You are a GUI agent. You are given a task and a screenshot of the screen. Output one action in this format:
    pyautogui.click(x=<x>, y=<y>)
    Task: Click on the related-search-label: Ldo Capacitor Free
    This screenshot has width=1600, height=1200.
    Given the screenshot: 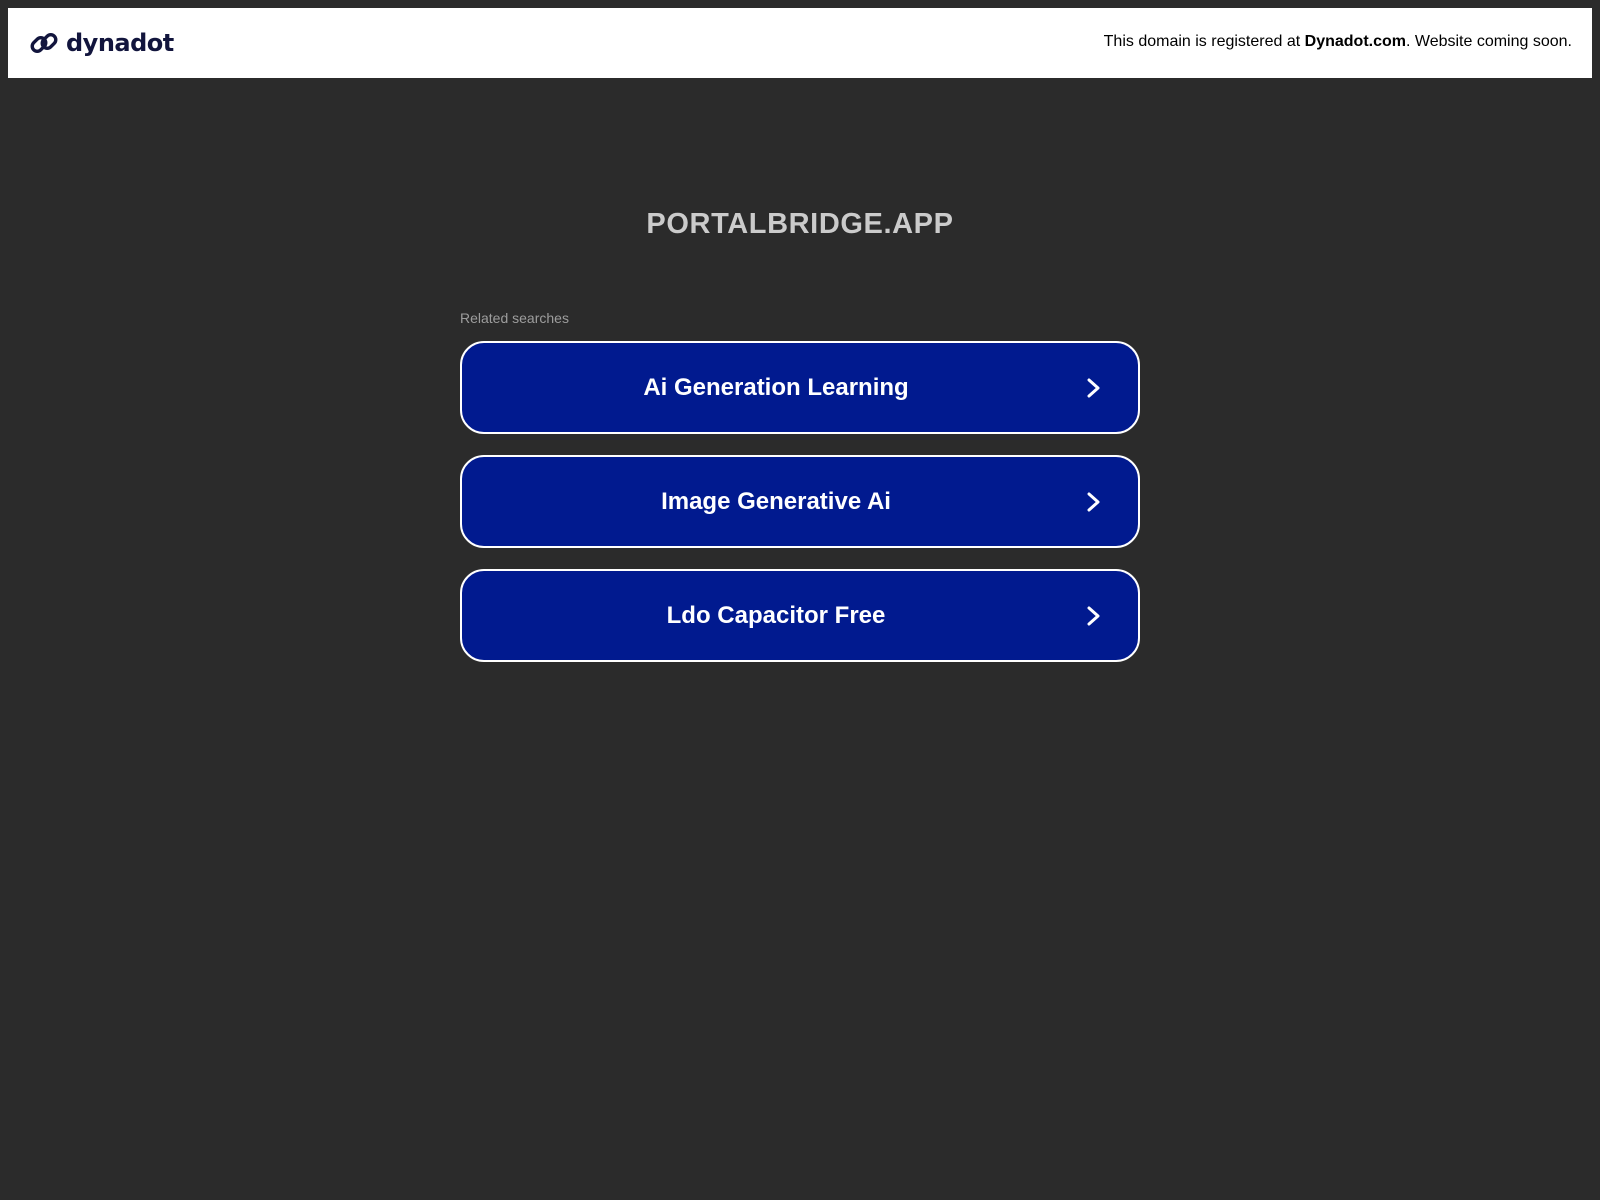 What is the action you would take?
    pyautogui.click(x=776, y=615)
    